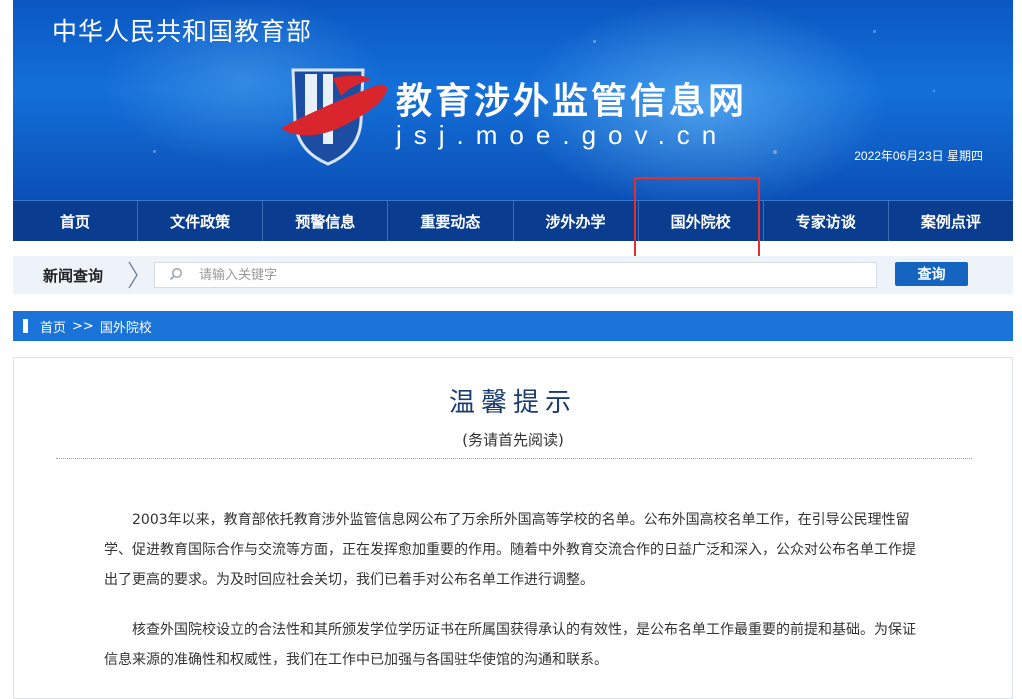 The height and width of the screenshot is (699, 1022). Describe the element at coordinates (76, 221) in the screenshot. I see `nav-item-home: 首页` at that location.